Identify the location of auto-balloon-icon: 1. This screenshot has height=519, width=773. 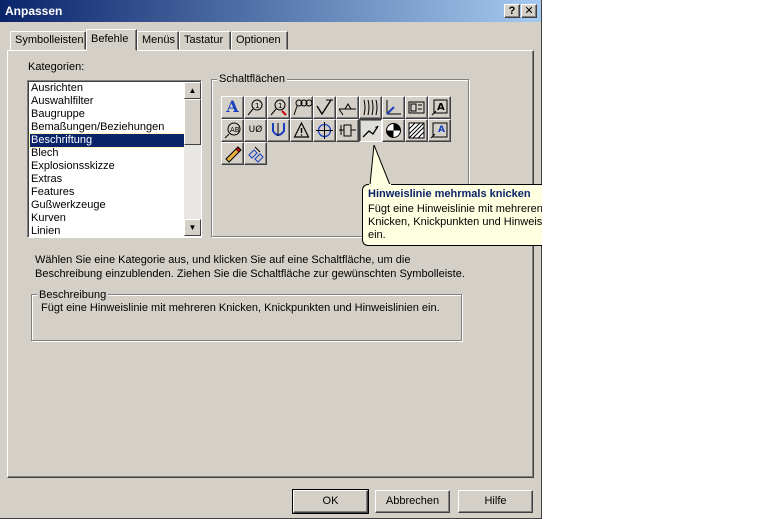
(278, 107).